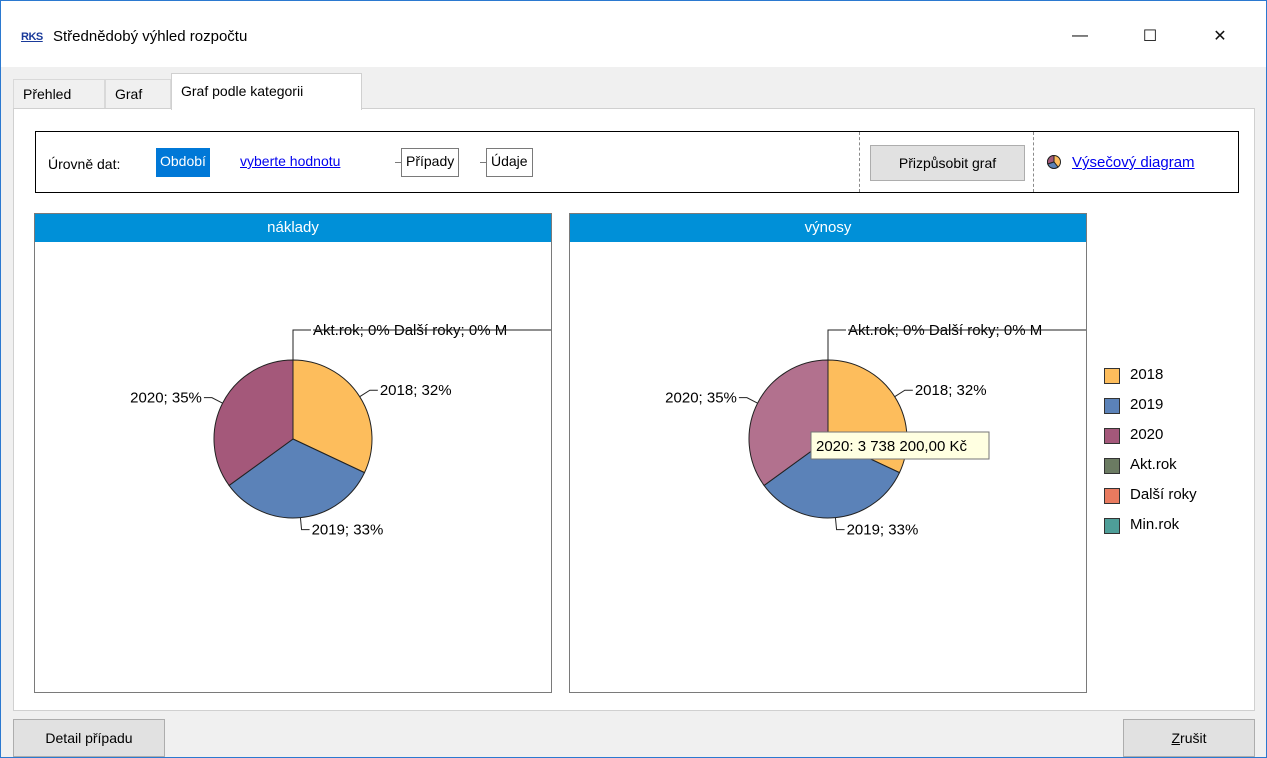 The image size is (1267, 758). I want to click on chart-title: náklady, so click(293, 228).